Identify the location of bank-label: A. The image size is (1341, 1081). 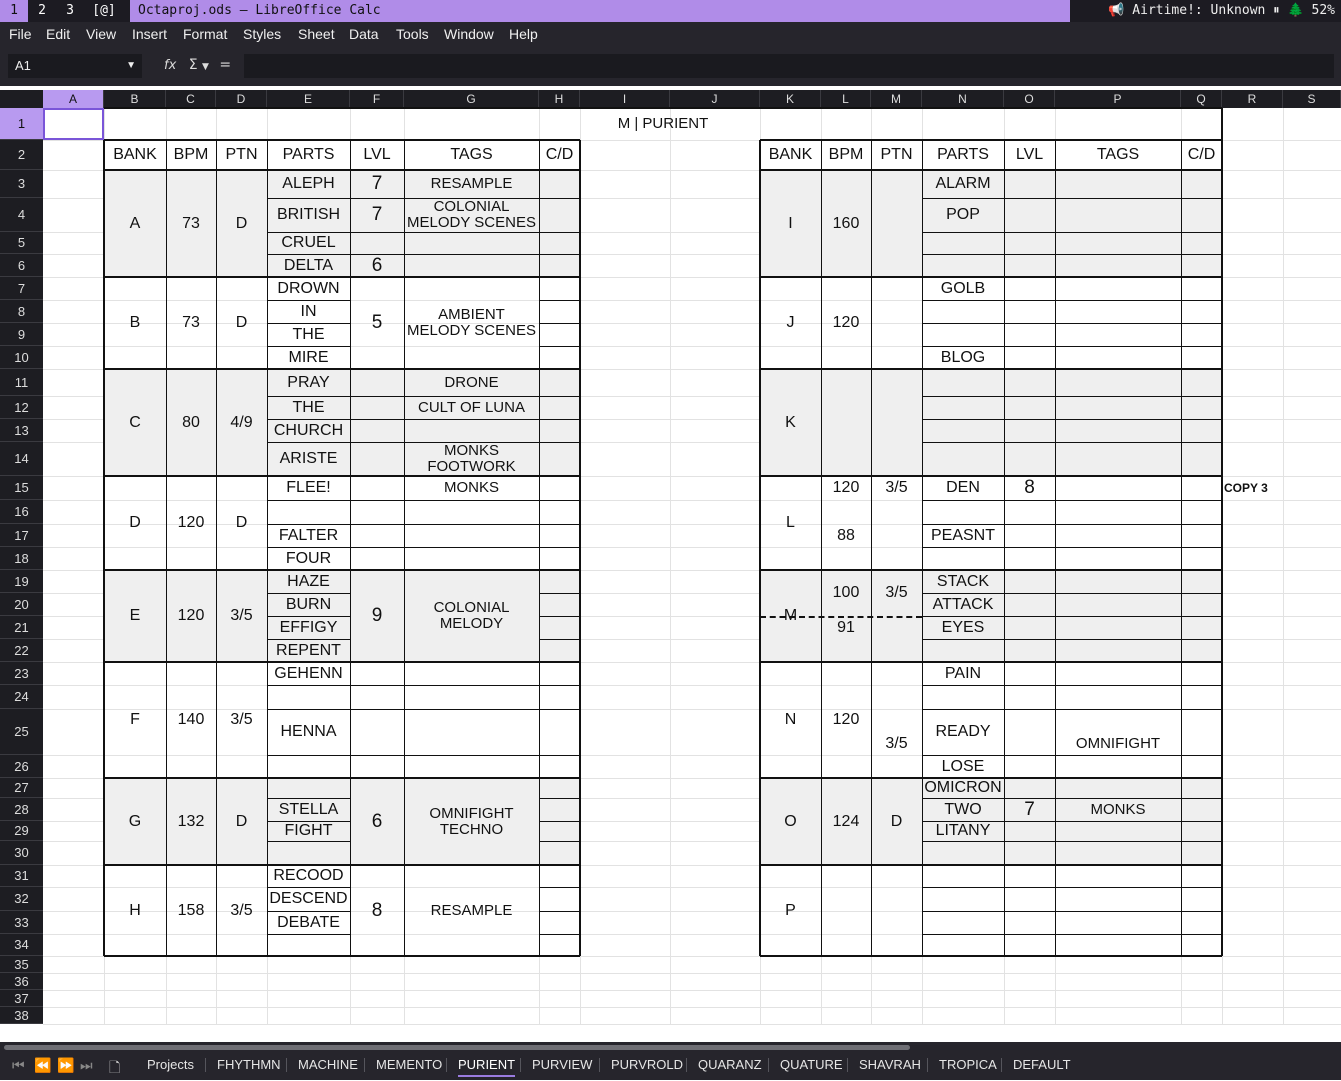
(135, 223).